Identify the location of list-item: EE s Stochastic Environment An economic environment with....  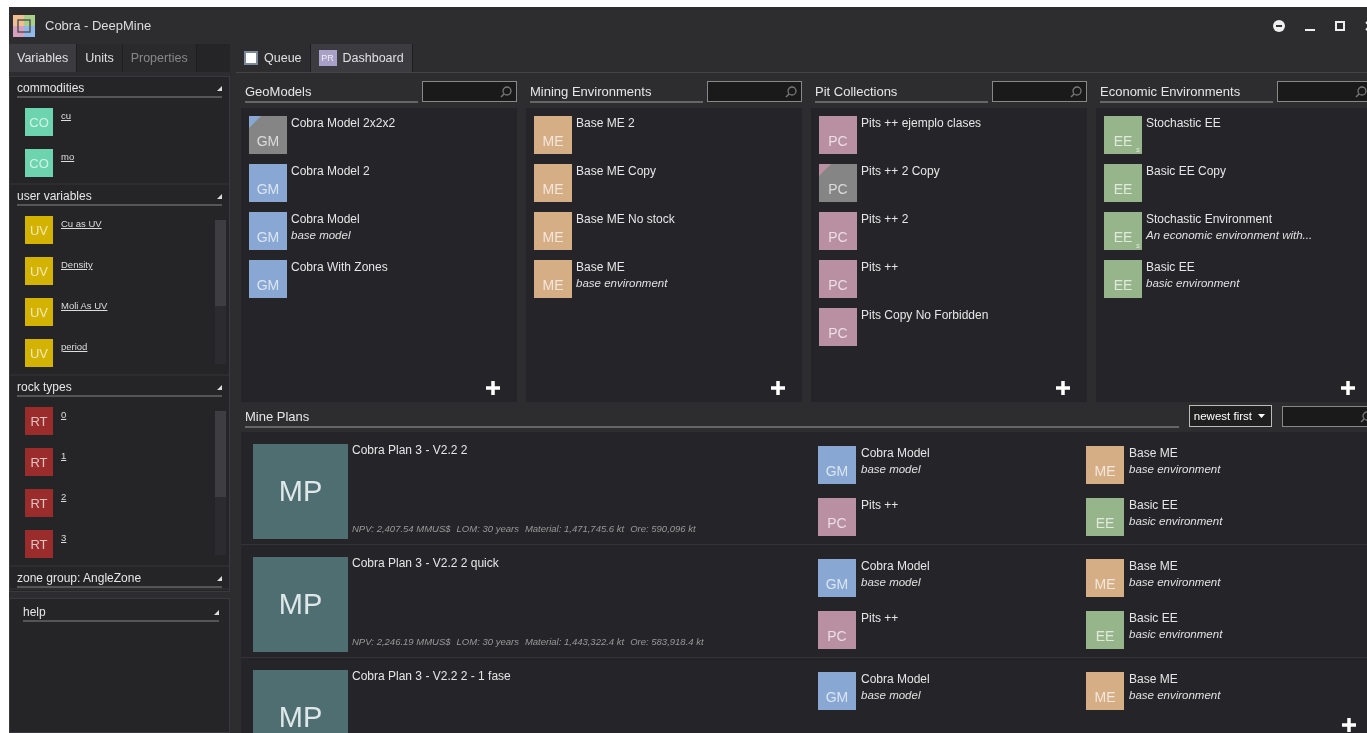
(1235, 231).